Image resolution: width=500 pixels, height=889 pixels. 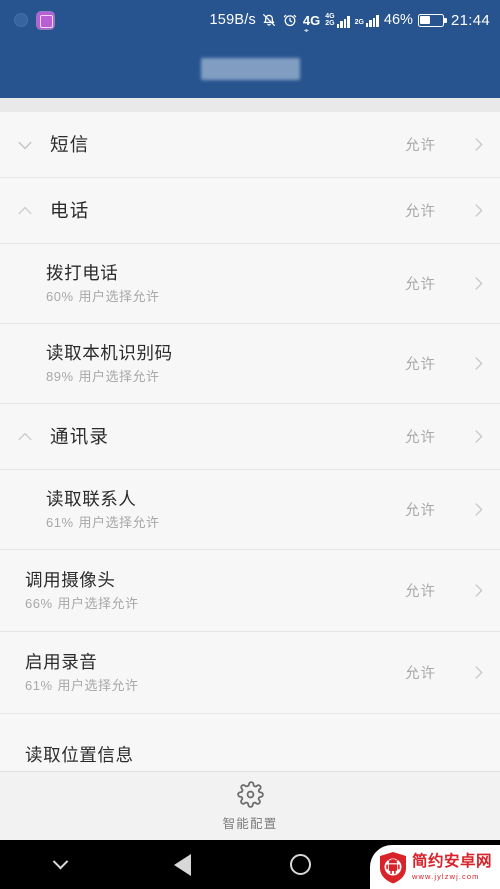 What do you see at coordinates (290, 20) in the screenshot?
I see `alarm-clock-icon` at bounding box center [290, 20].